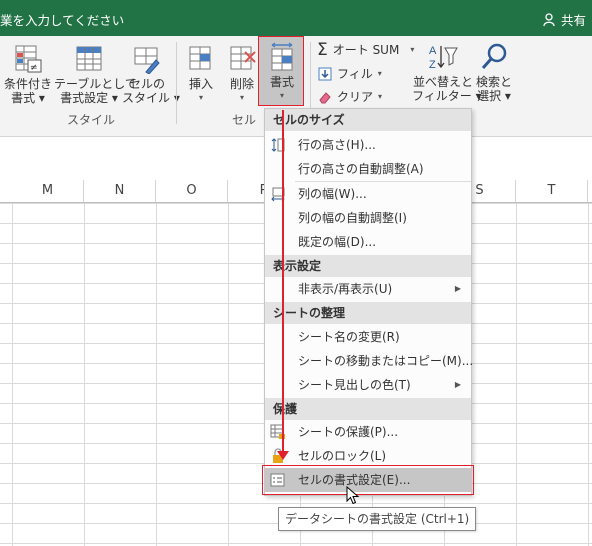 The width and height of the screenshot is (592, 546). What do you see at coordinates (573, 20) in the screenshot?
I see `share-label: 共有` at bounding box center [573, 20].